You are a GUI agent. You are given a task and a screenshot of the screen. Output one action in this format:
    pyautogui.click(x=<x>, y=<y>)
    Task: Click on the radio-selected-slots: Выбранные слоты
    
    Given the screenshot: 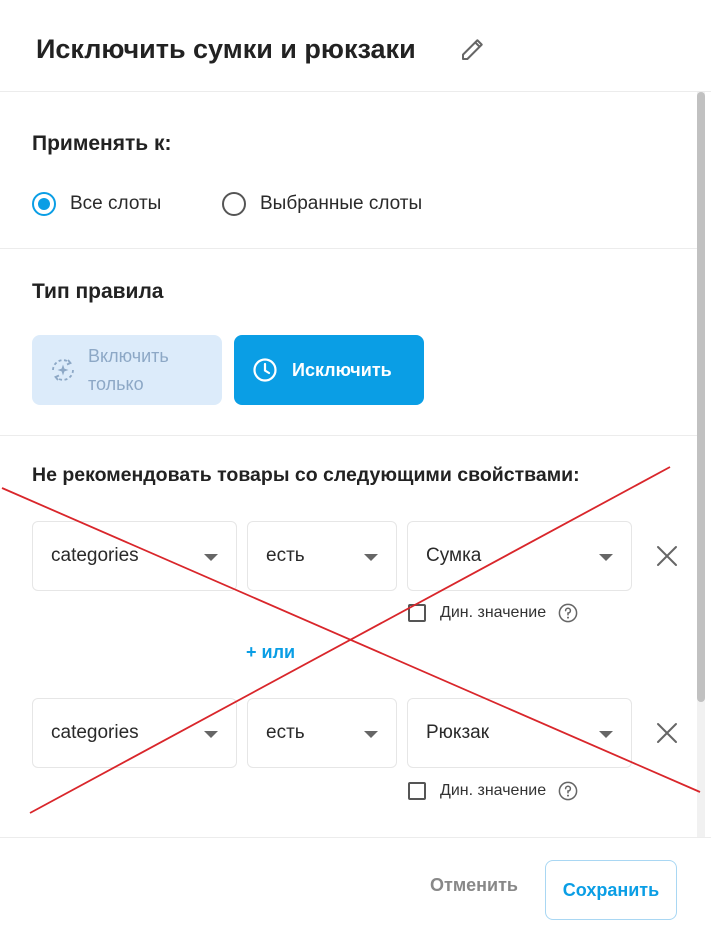 What is the action you would take?
    pyautogui.click(x=322, y=204)
    